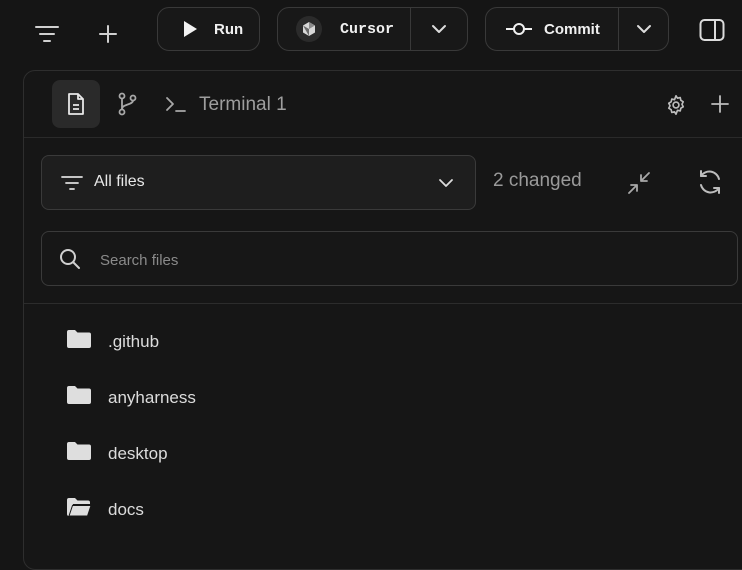 The image size is (742, 570). What do you see at coordinates (152, 397) in the screenshot?
I see `file-name: anyharness` at bounding box center [152, 397].